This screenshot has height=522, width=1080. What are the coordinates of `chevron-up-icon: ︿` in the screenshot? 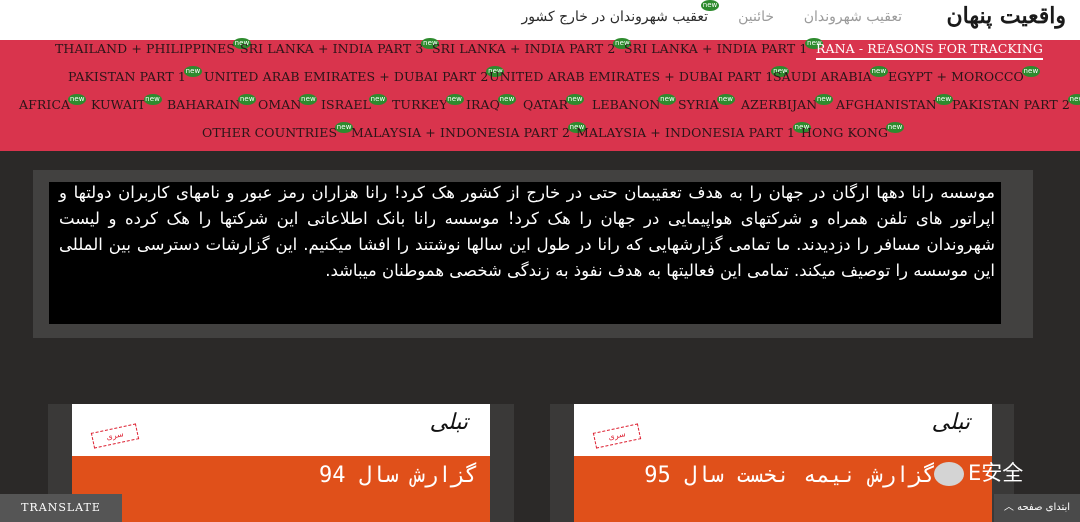 It's located at (1008, 507).